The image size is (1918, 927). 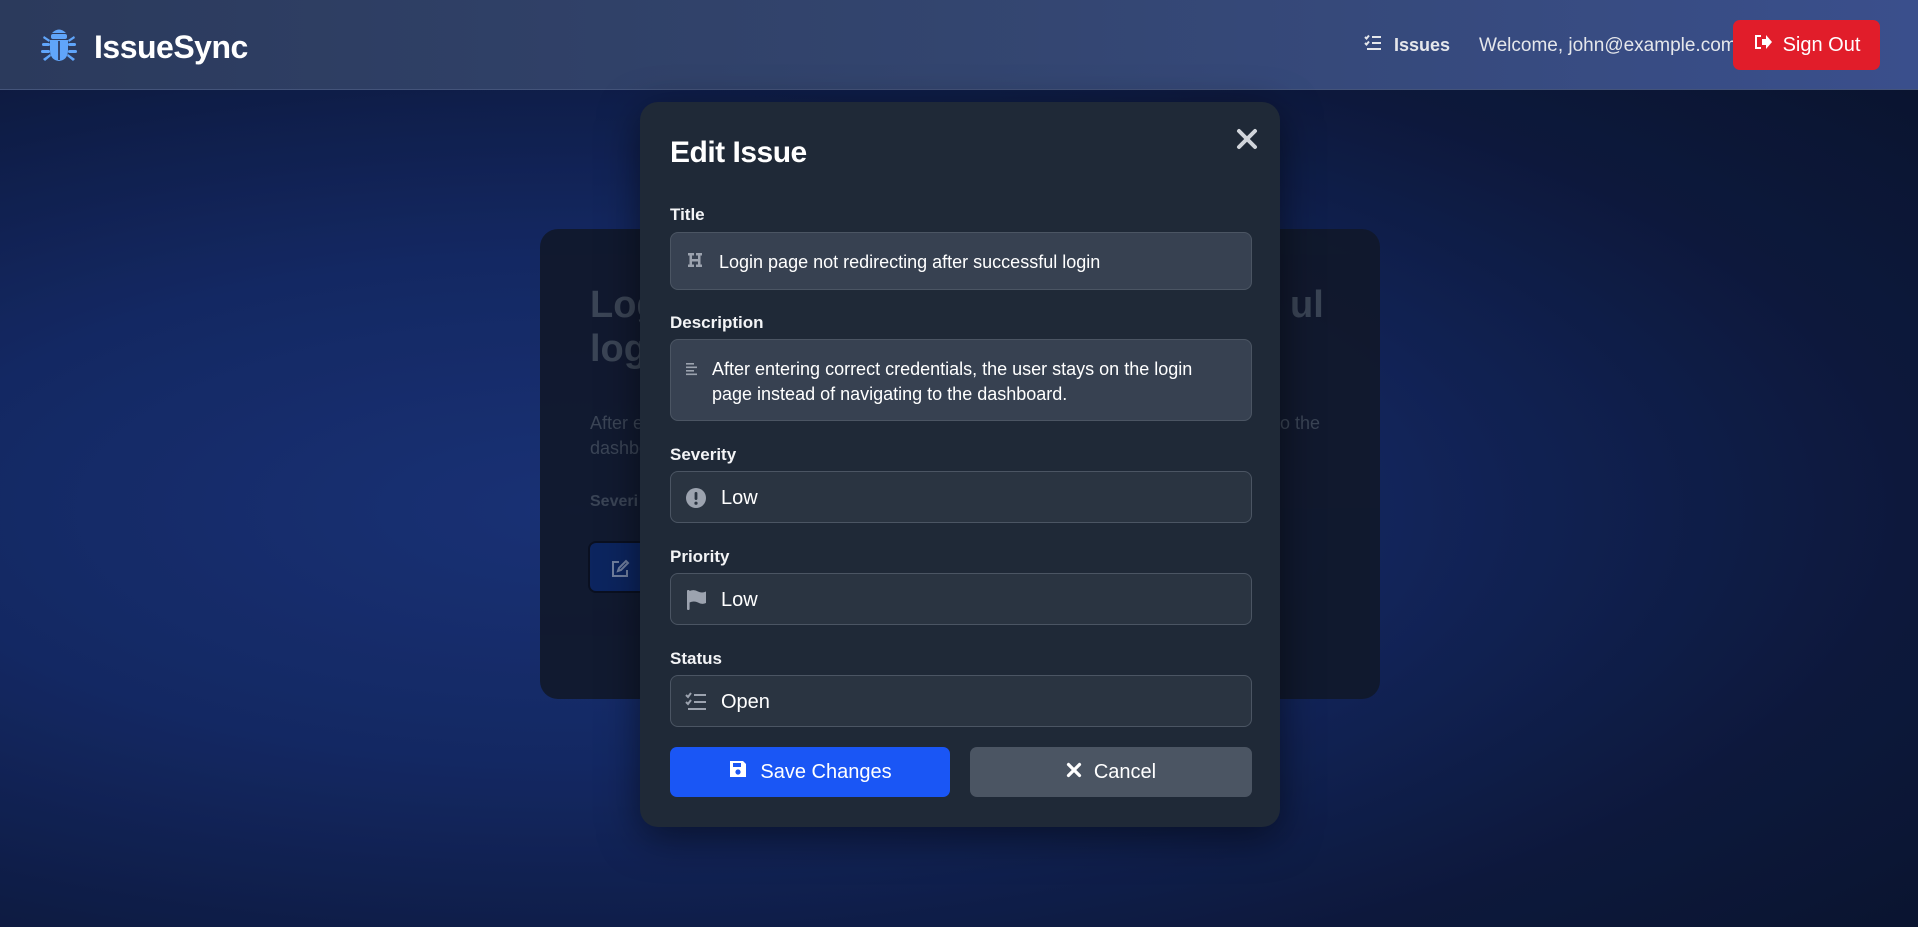 I want to click on save-changes-label: Save Changes, so click(x=826, y=771).